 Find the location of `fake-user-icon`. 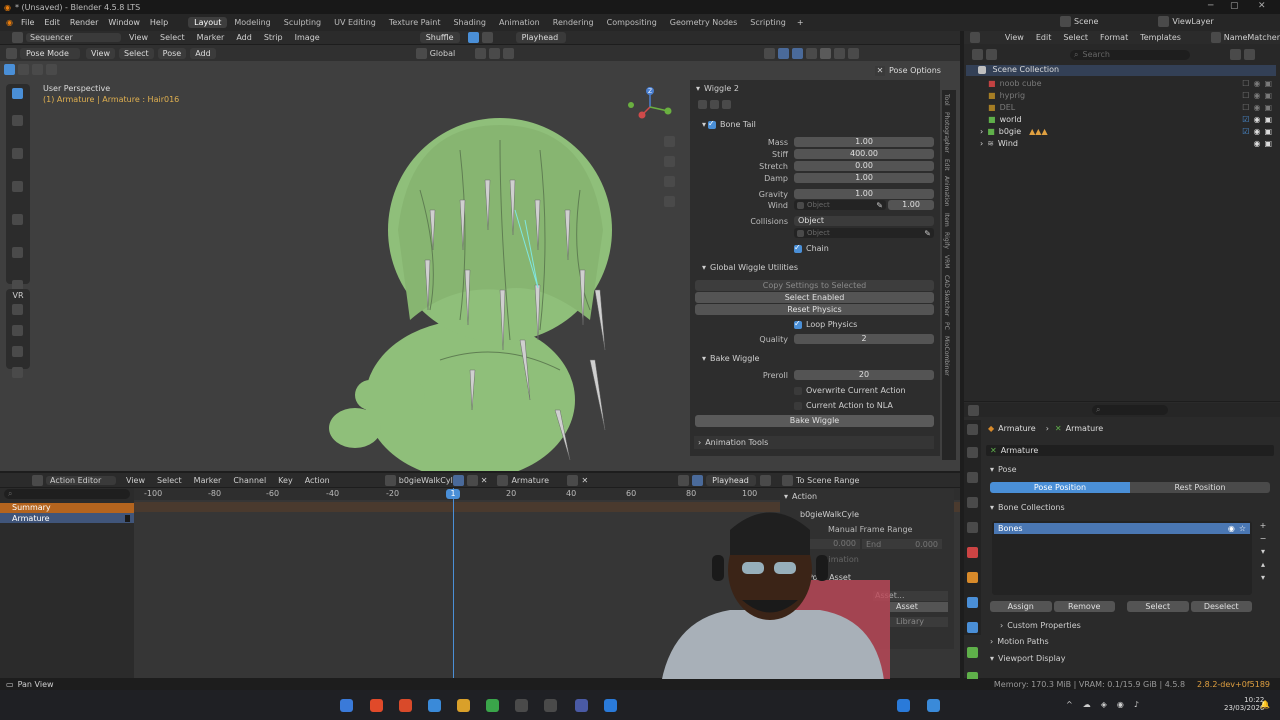

fake-user-icon is located at coordinates (458, 480).